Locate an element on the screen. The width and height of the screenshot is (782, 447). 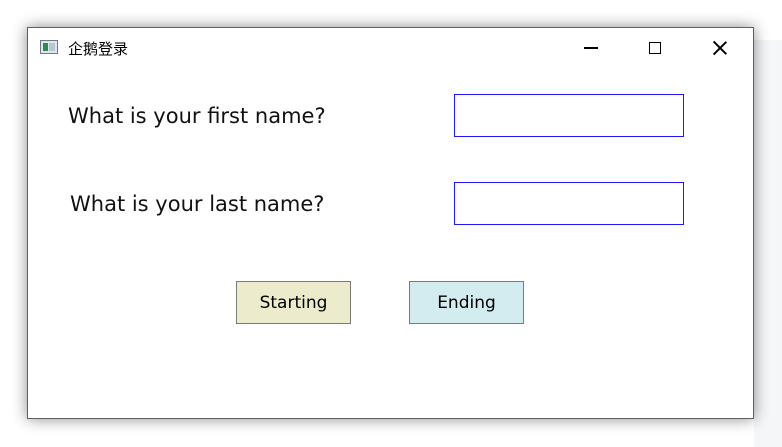
first-name-input is located at coordinates (569, 115).